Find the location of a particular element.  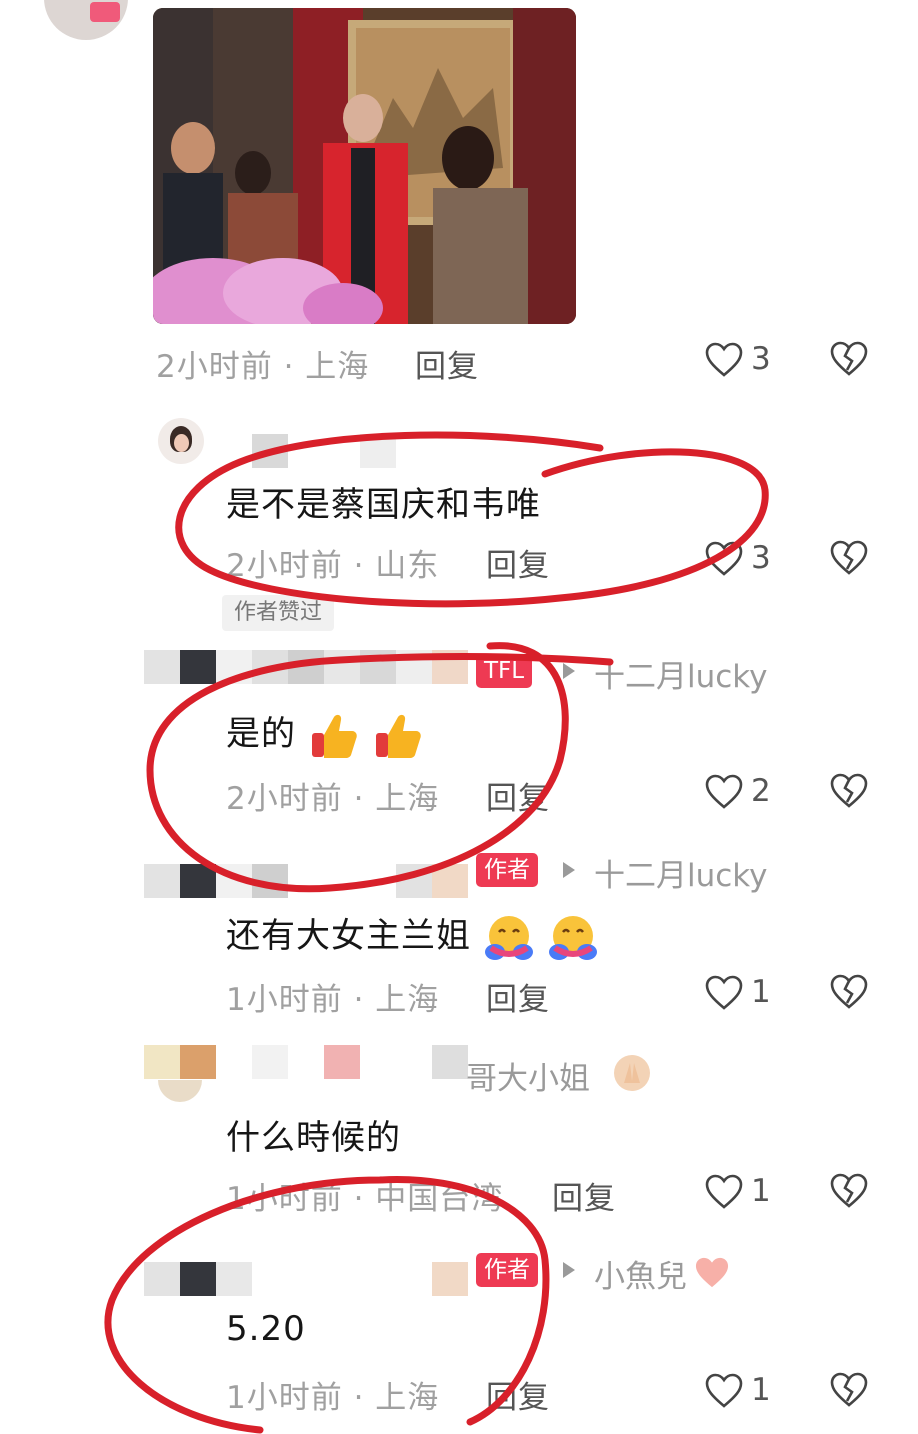

praying-hands-icon is located at coordinates (632, 1073).